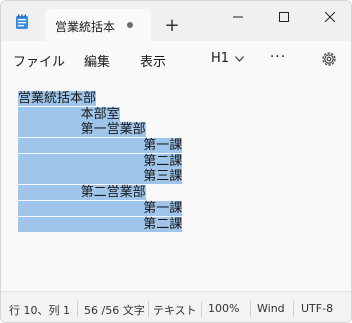 The width and height of the screenshot is (352, 323). I want to click on notepad-icon, so click(22, 21).